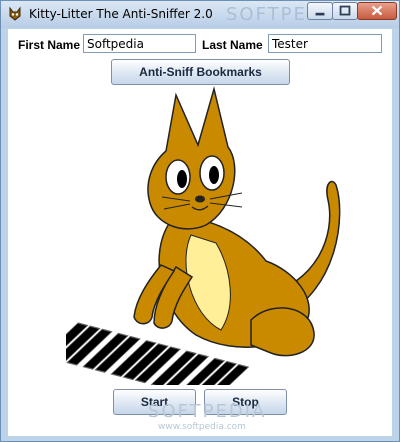 Image resolution: width=400 pixels, height=442 pixels. I want to click on last-name-label: Last Name, so click(232, 45).